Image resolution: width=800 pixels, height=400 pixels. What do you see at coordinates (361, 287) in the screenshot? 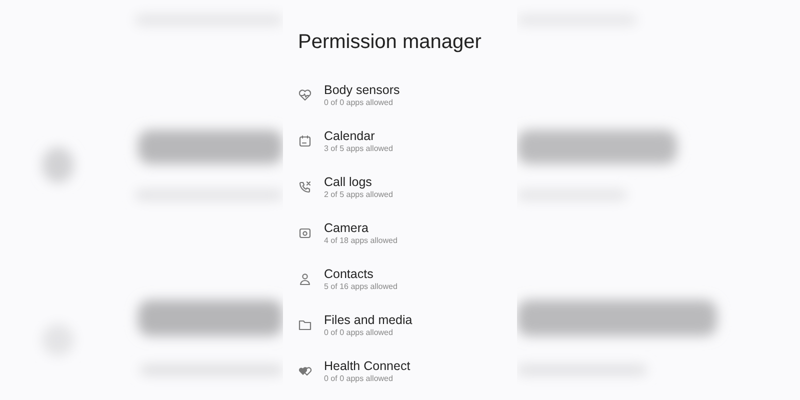
I see `permission-summary: 5 of 16 apps allowed` at bounding box center [361, 287].